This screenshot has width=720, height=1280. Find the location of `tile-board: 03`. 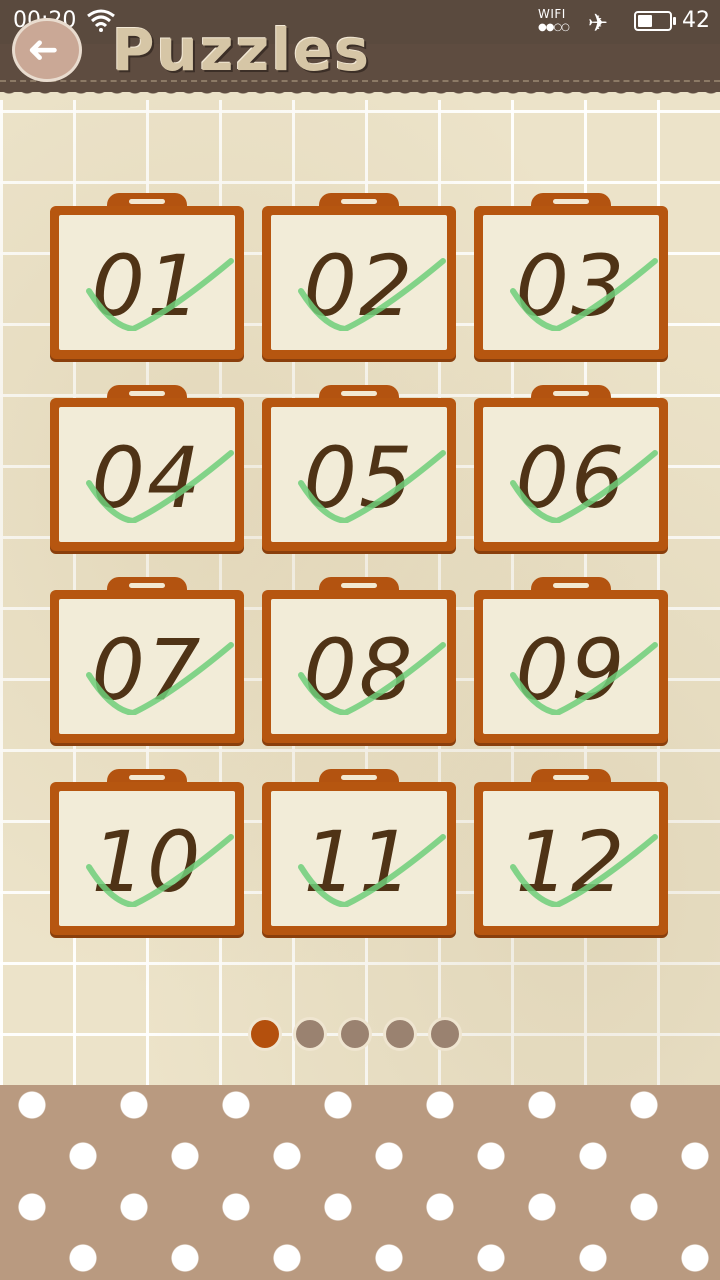

tile-board: 03 is located at coordinates (571, 282).